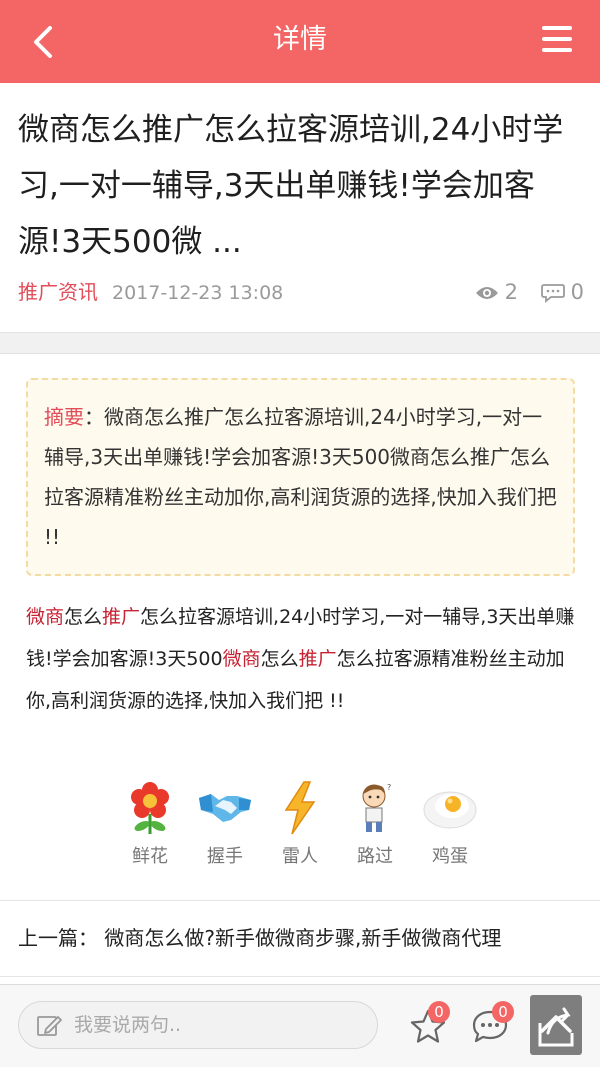 This screenshot has height=1067, width=600. I want to click on share-icon, so click(556, 1027).